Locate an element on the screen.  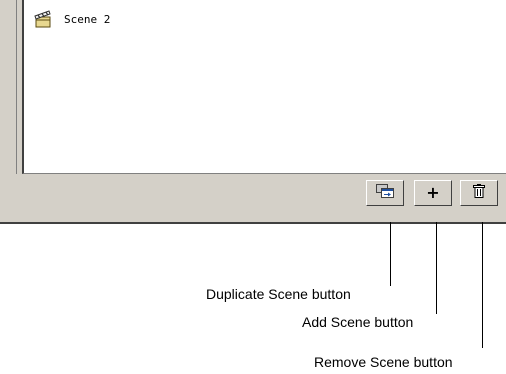
remove-scene-callout: Remove Scene button is located at coordinates (383, 362).